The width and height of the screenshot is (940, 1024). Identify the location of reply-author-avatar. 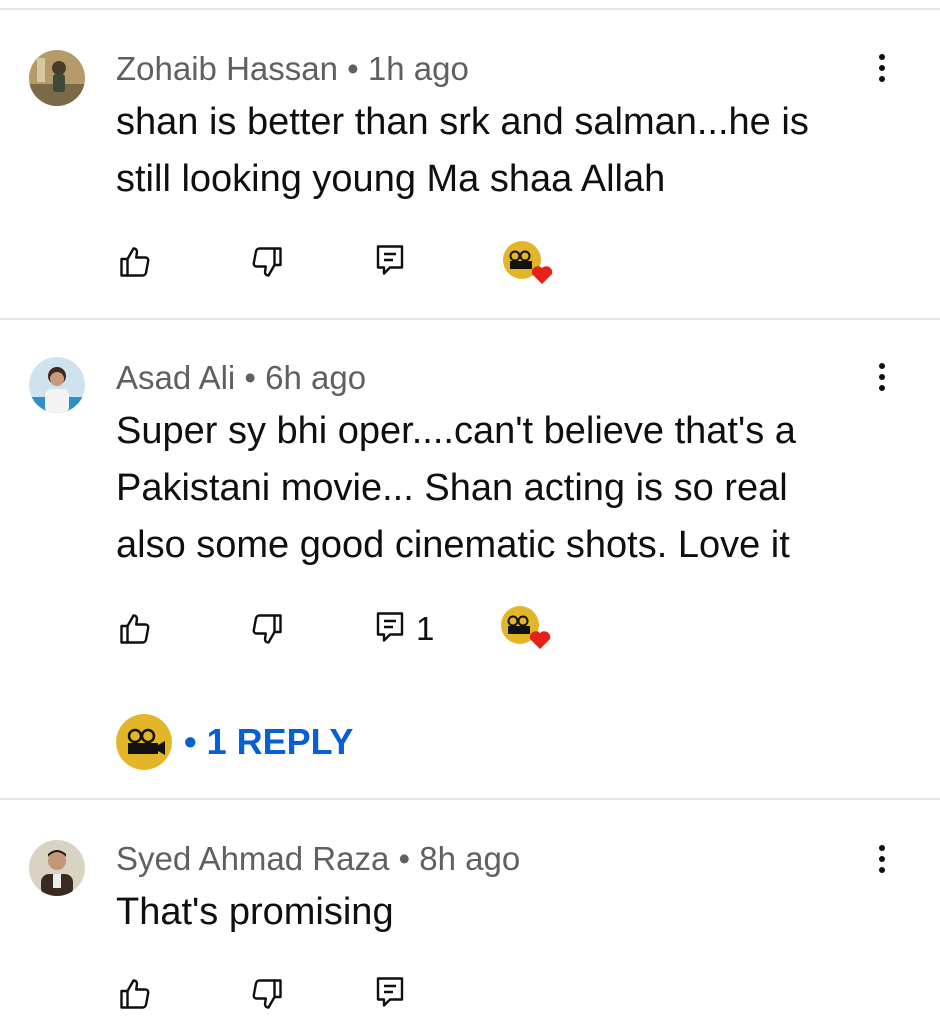
(144, 742).